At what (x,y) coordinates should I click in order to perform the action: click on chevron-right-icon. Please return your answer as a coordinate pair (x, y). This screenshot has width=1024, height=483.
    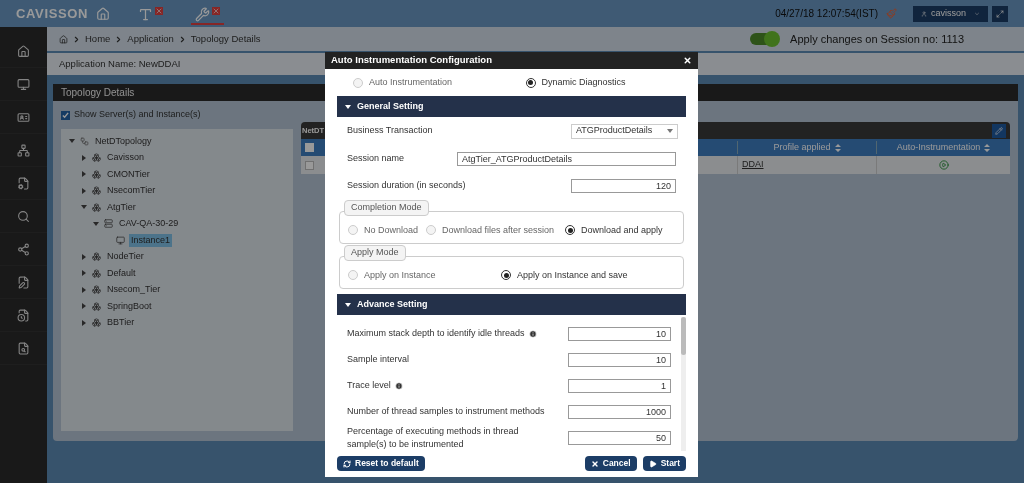
    Looking at the image, I should click on (76, 39).